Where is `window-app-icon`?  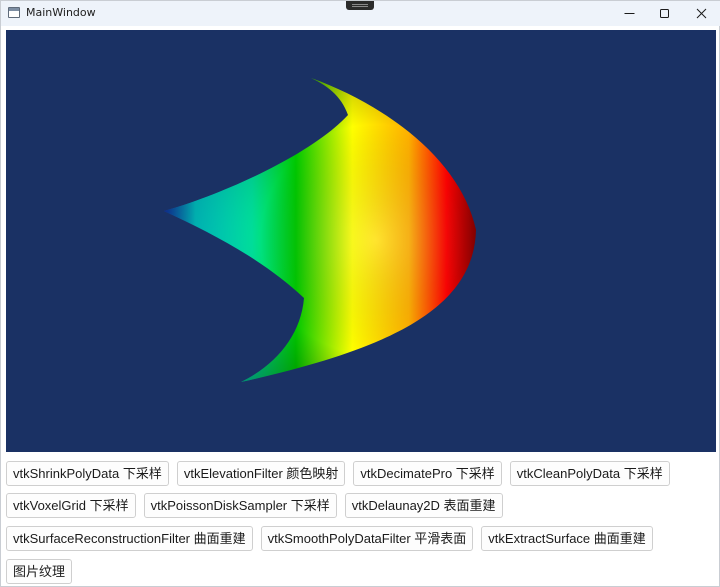 window-app-icon is located at coordinates (14, 12).